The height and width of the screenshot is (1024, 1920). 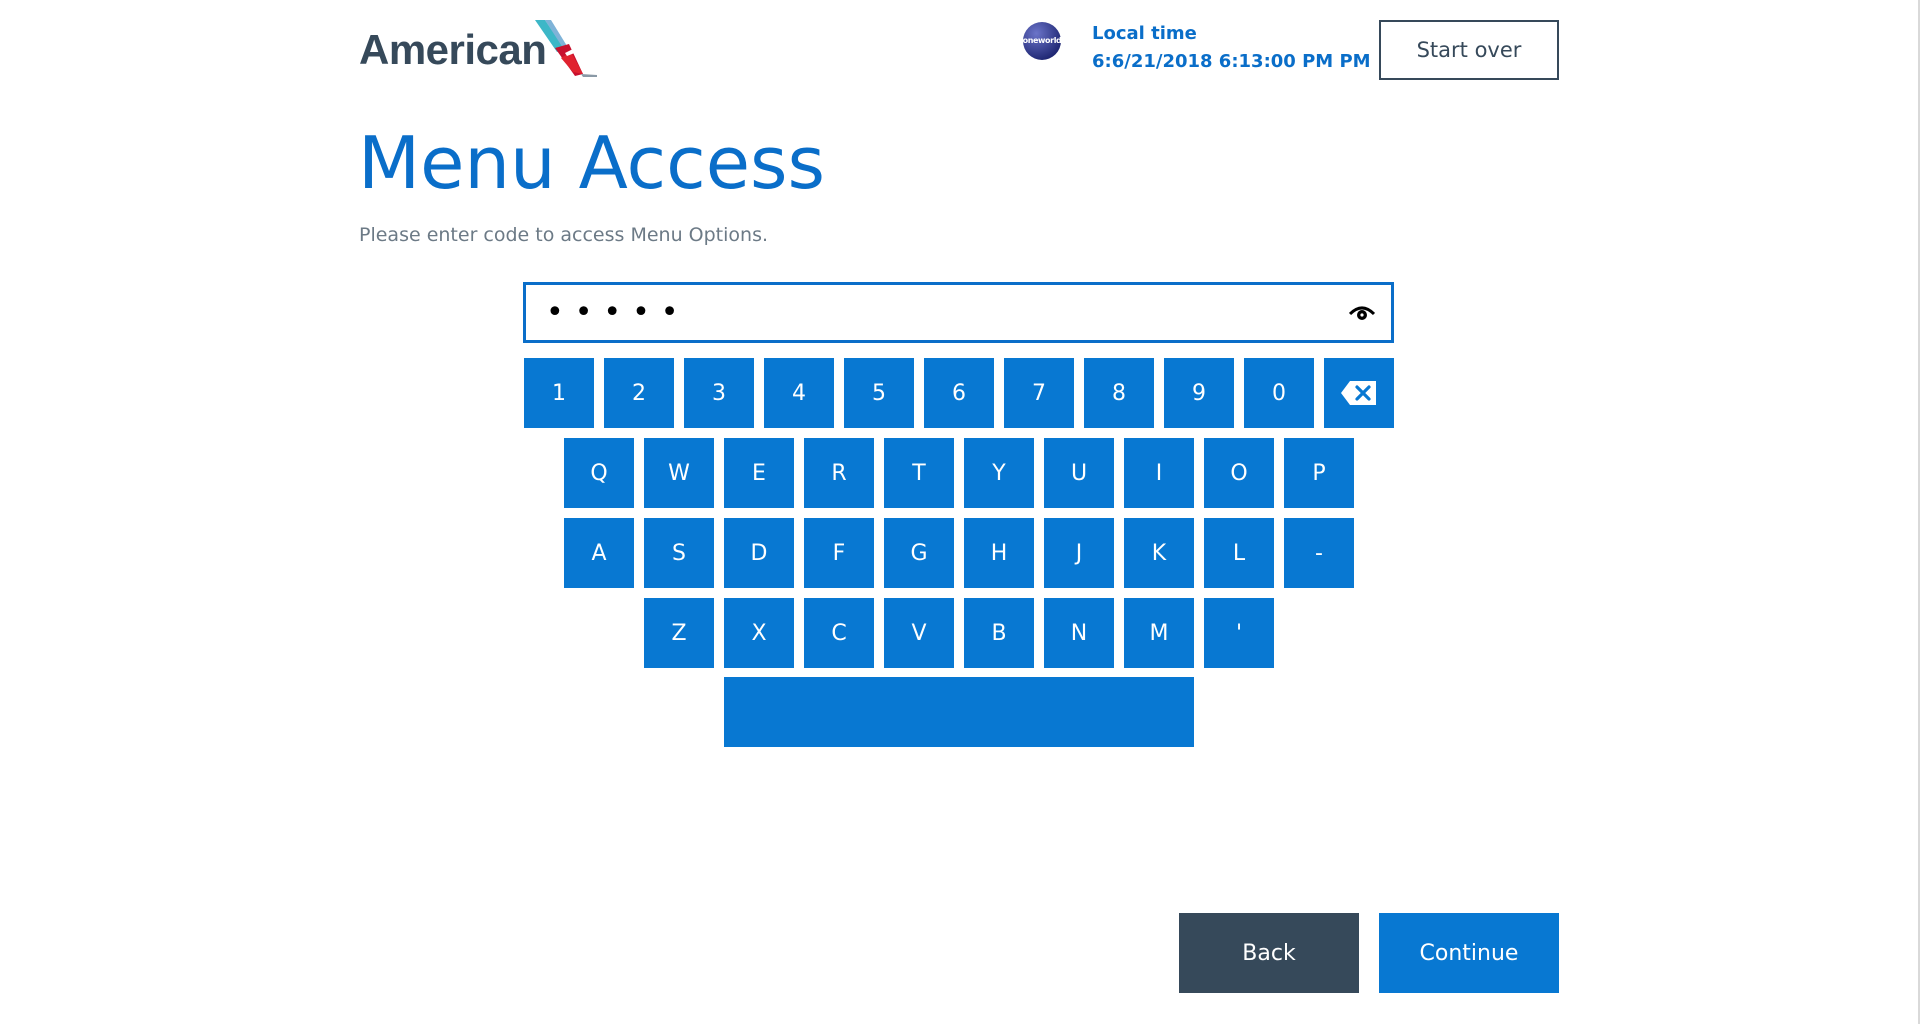 I want to click on page-title: Menu Access, so click(x=592, y=163).